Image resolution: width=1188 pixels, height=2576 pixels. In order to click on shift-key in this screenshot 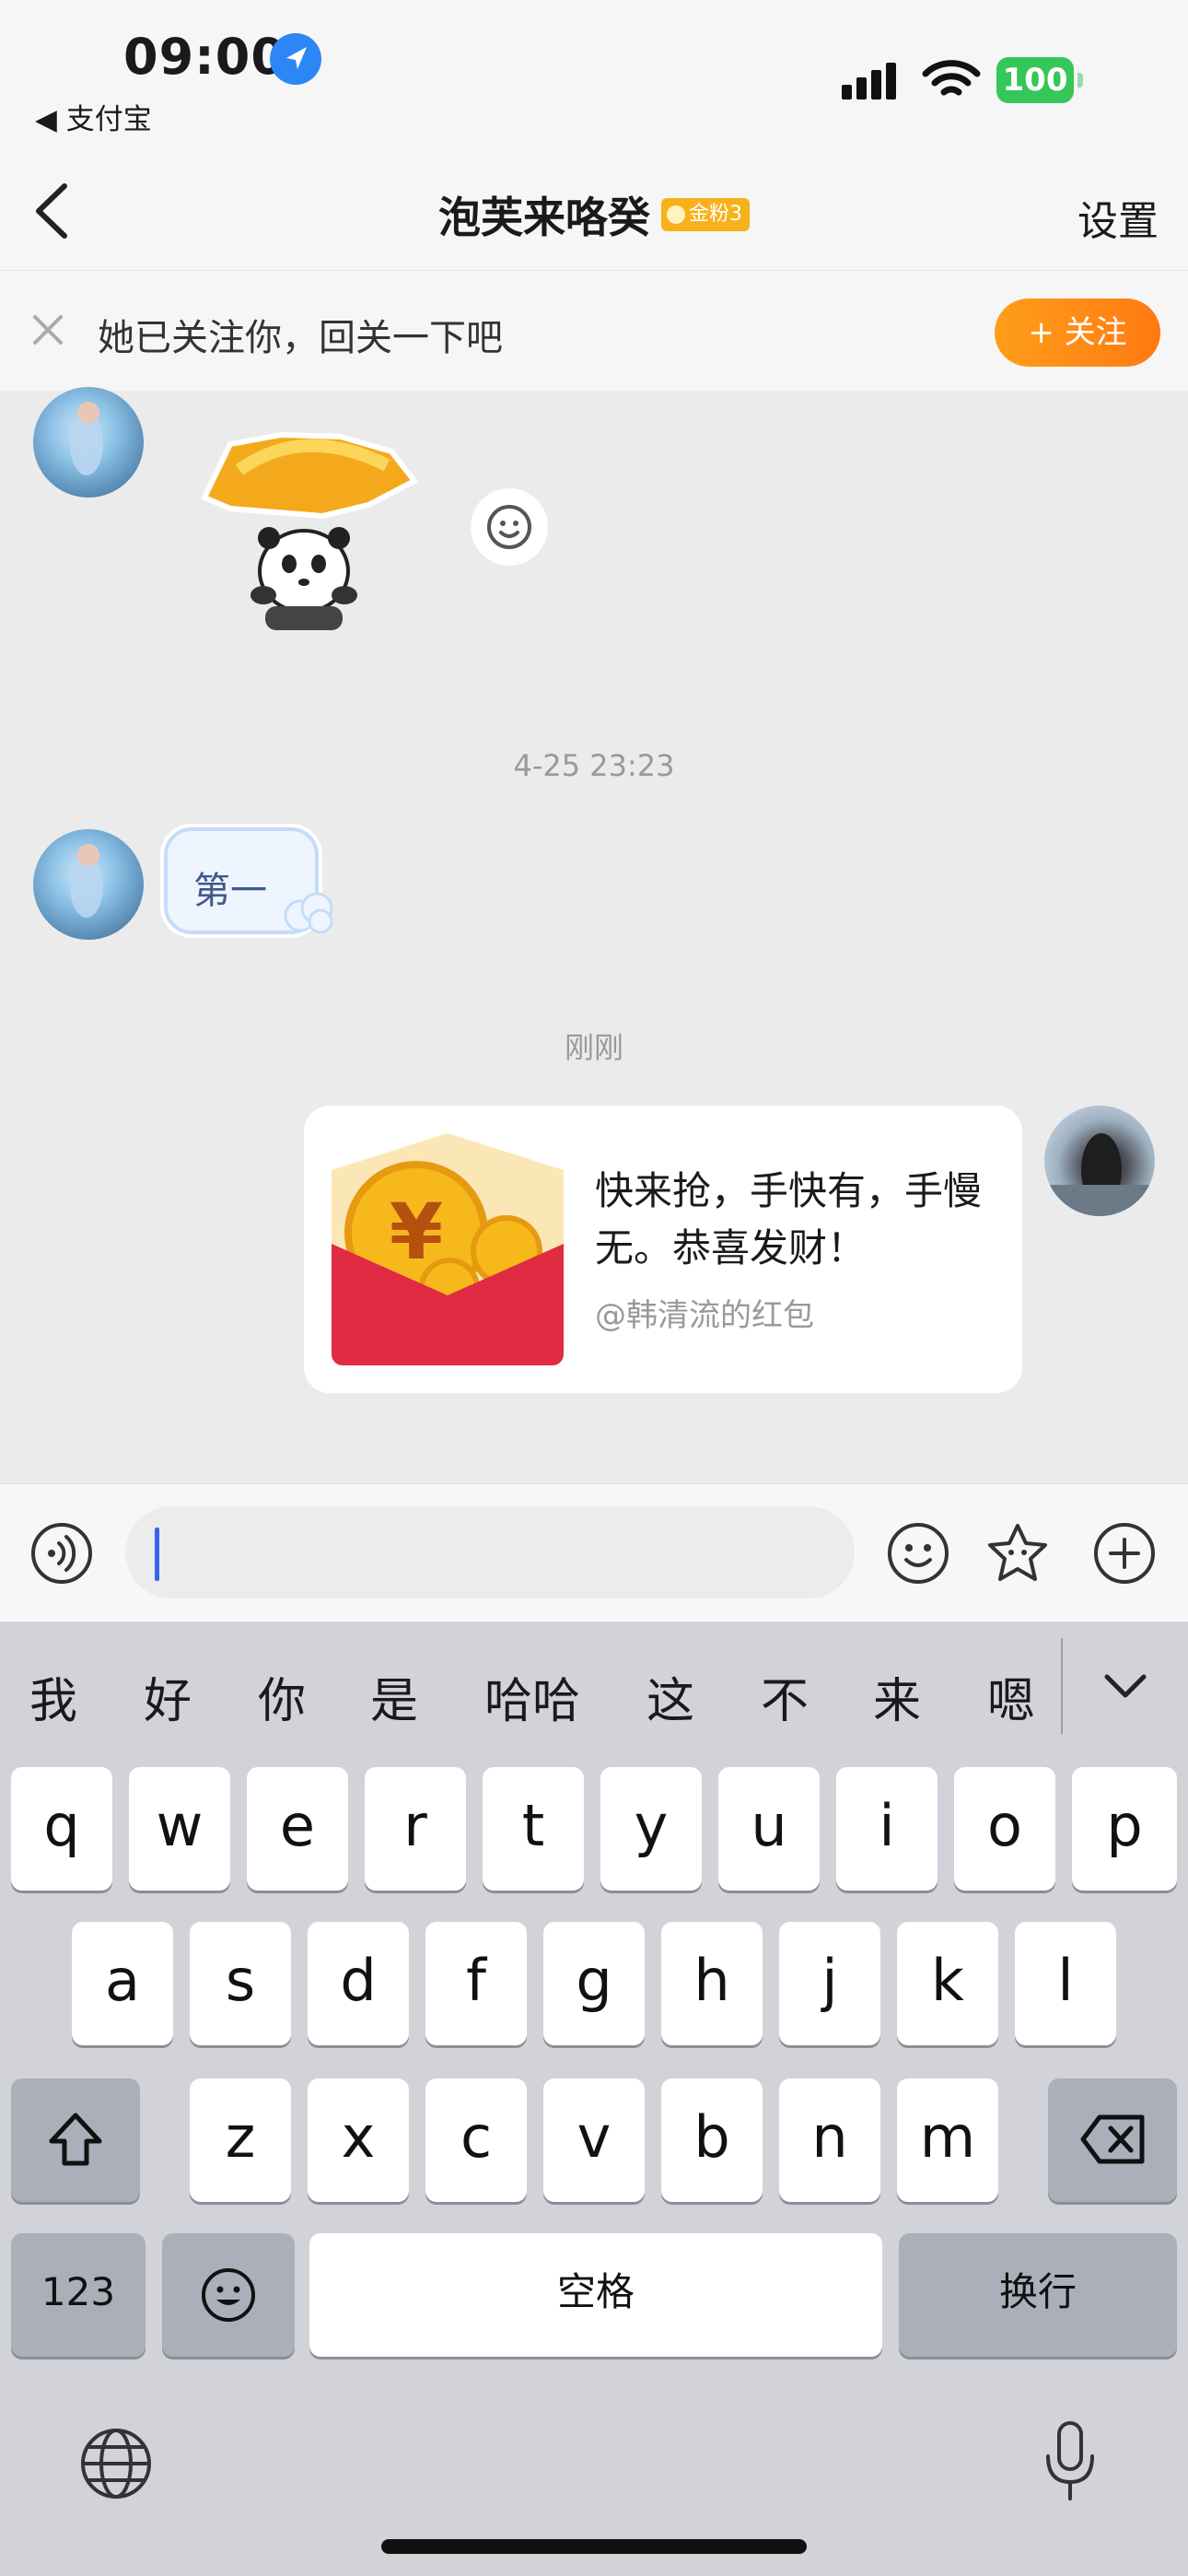, I will do `click(76, 2140)`.